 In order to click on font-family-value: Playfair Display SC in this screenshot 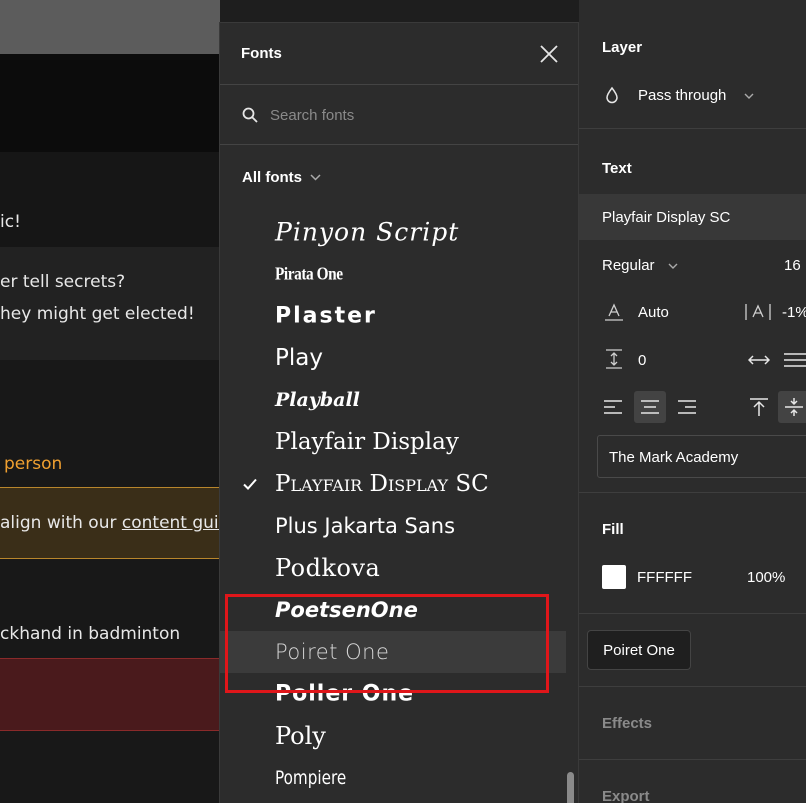, I will do `click(666, 217)`.